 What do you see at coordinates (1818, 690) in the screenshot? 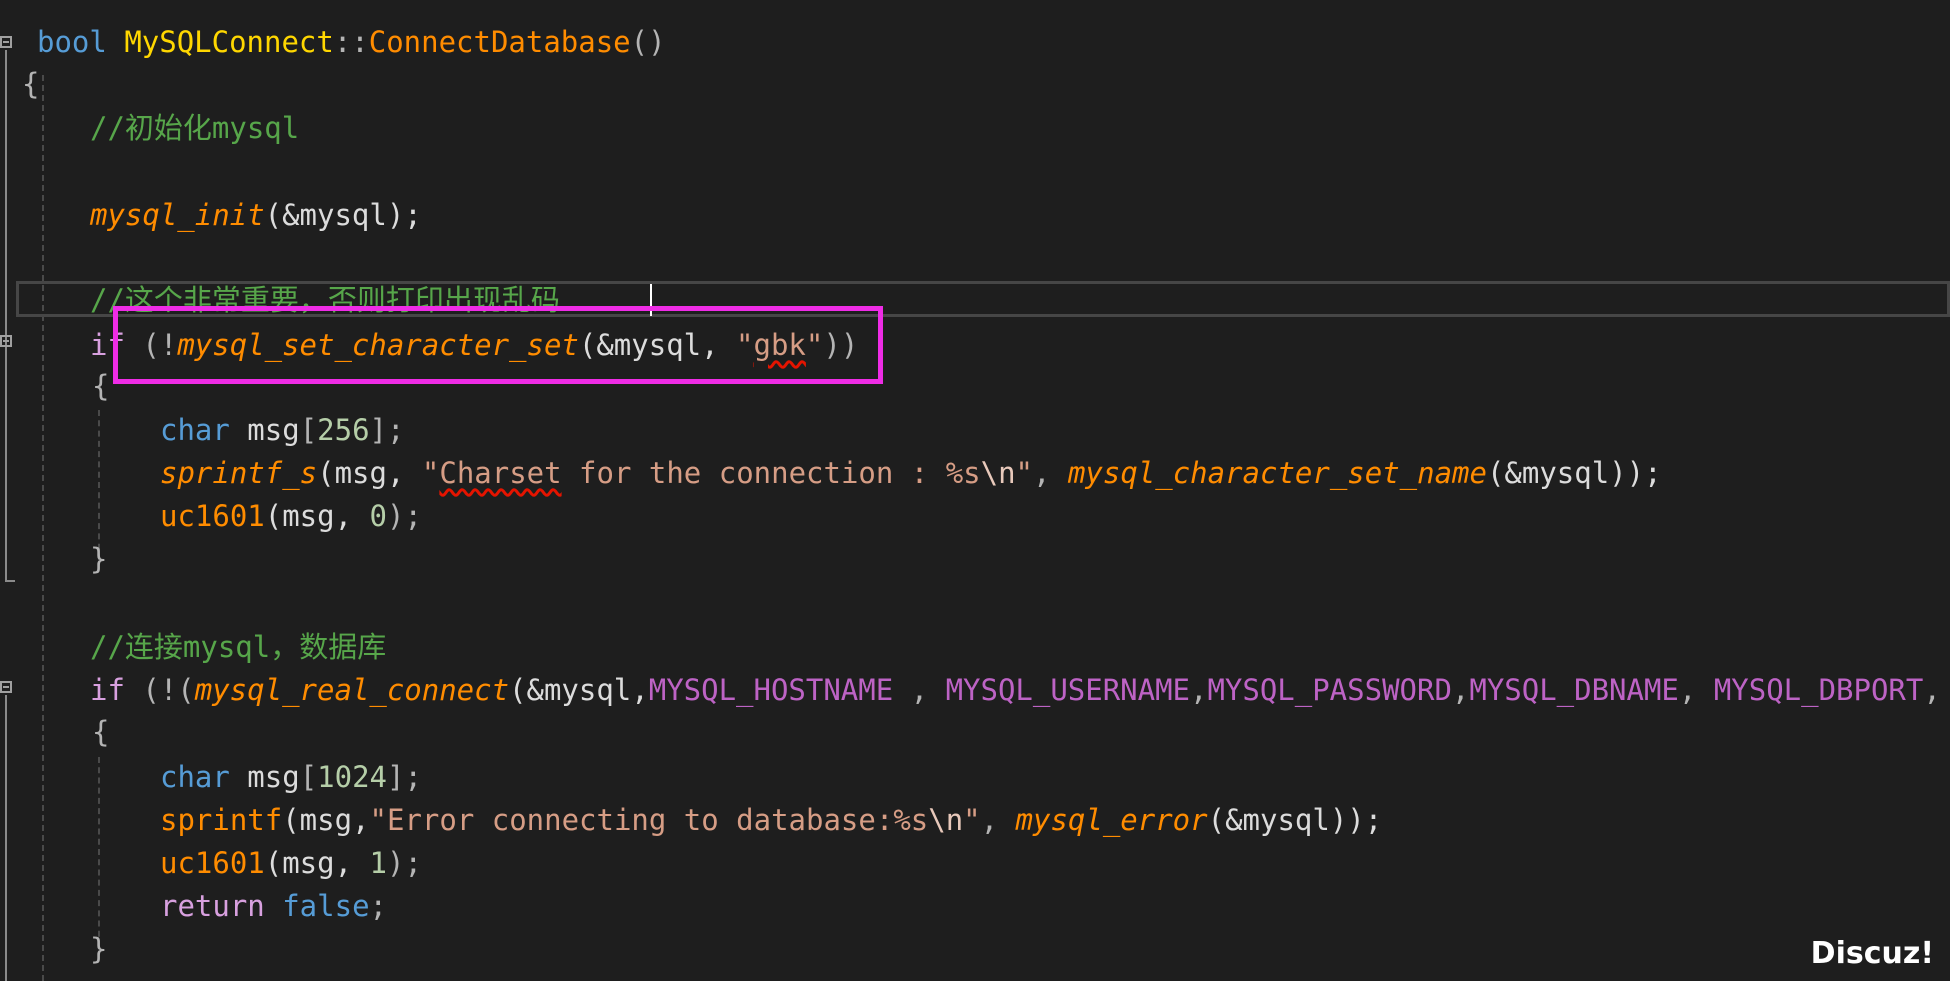
I see `macro: MYSQL_DBPORT` at bounding box center [1818, 690].